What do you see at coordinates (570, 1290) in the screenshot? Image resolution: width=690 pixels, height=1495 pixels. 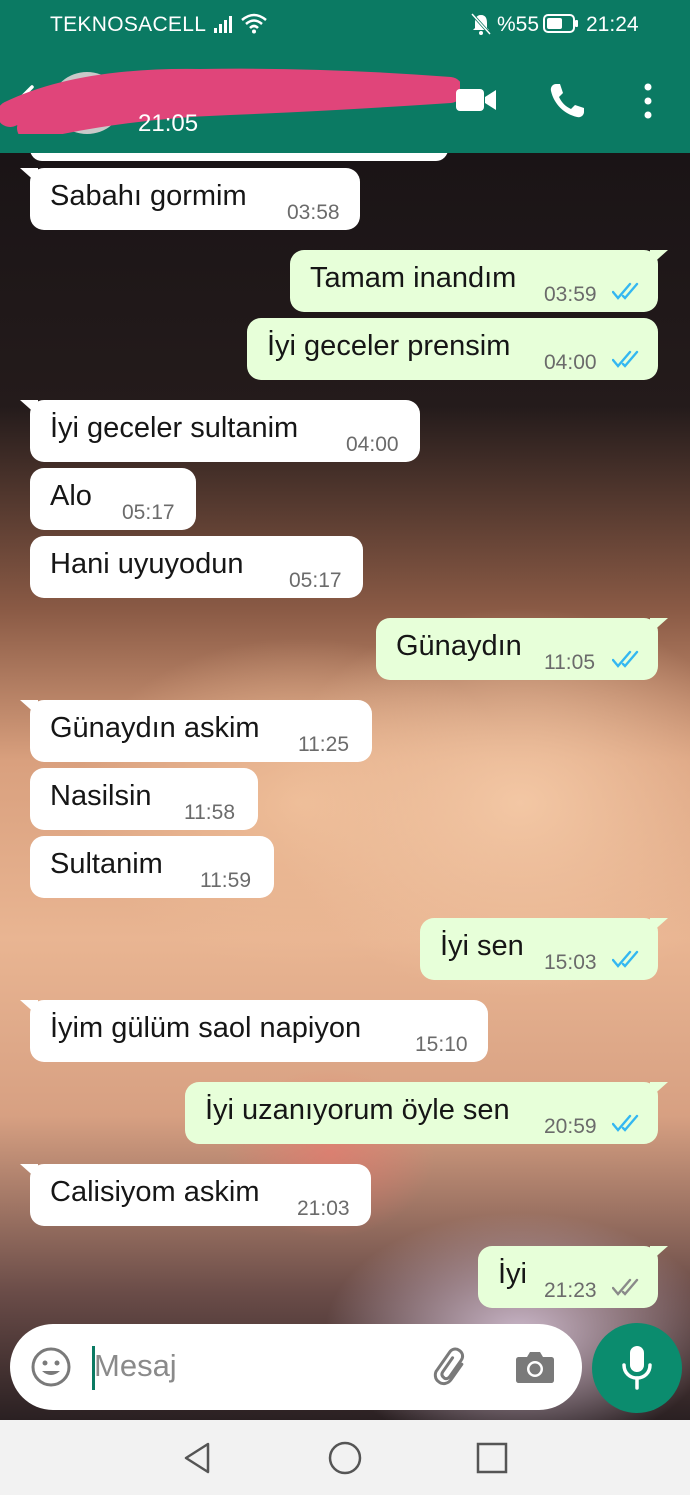 I see `message-time: 21:23` at bounding box center [570, 1290].